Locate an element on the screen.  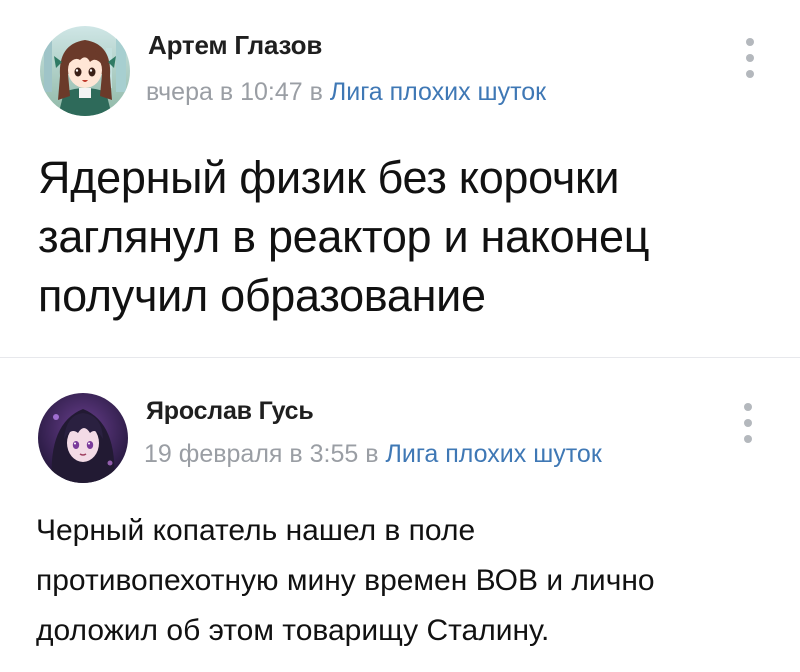
post-text-line: Черный копатель нашел в поле is located at coordinates (256, 530).